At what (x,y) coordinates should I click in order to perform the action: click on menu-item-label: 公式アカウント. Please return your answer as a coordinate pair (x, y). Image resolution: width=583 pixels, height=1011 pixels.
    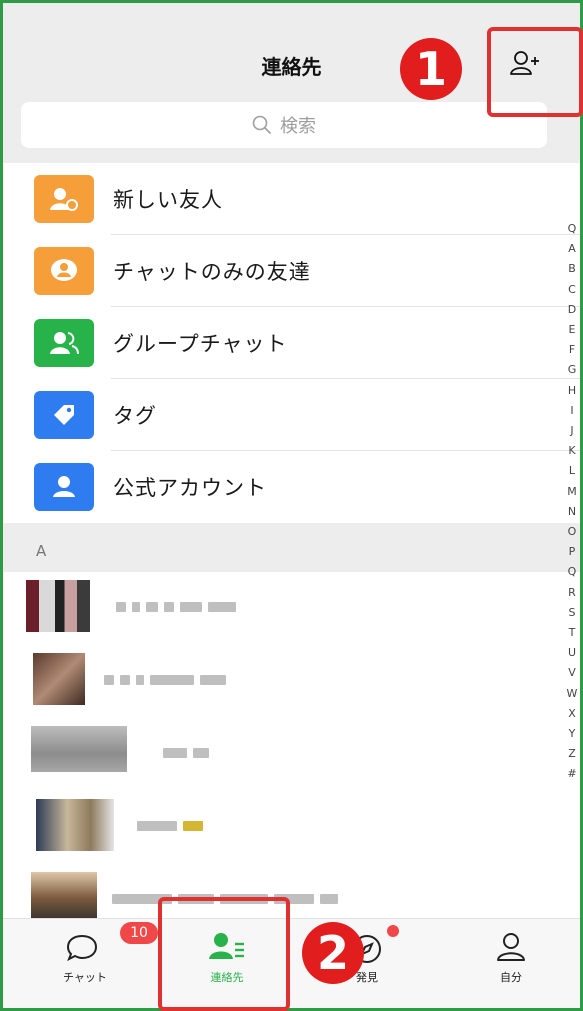
    Looking at the image, I should click on (190, 488).